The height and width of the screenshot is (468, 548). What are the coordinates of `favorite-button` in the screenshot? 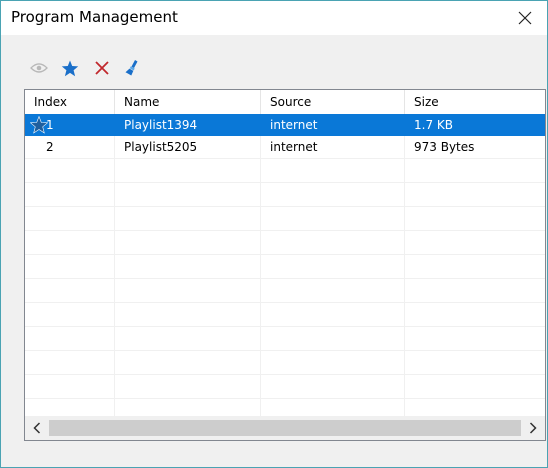 It's located at (70, 68).